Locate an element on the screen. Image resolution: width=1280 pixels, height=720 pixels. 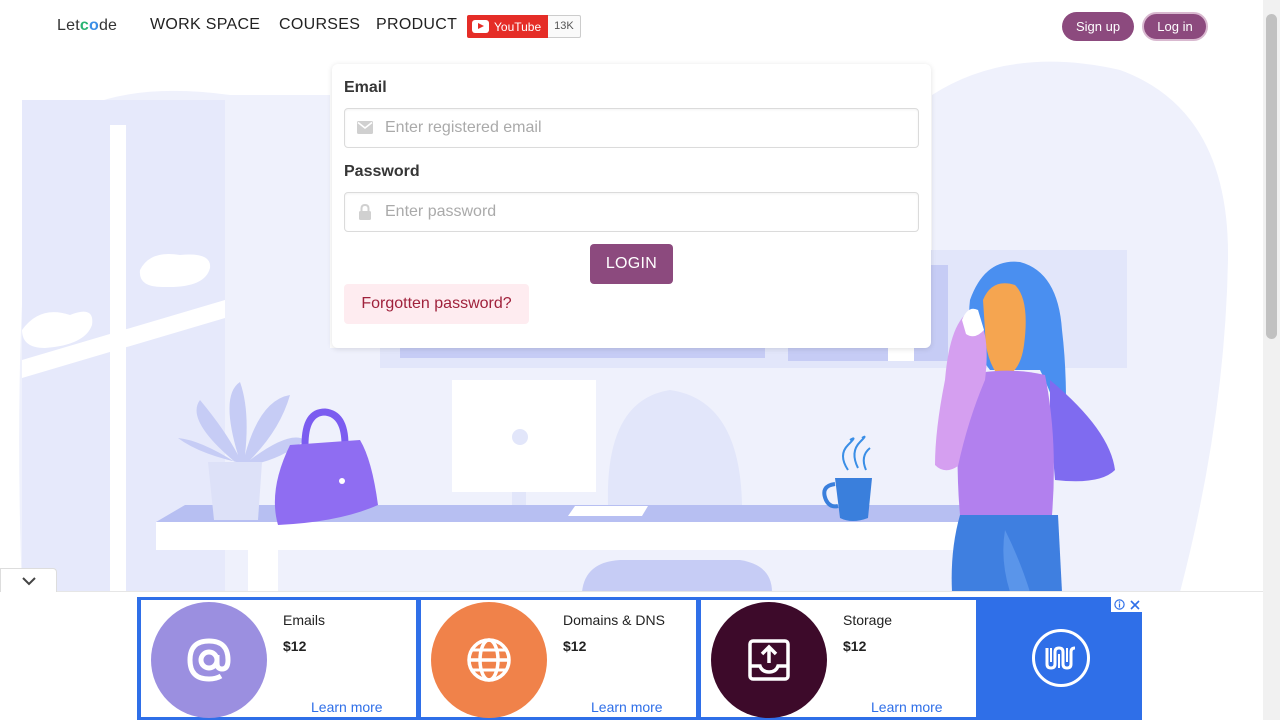
email-input is located at coordinates (631, 128).